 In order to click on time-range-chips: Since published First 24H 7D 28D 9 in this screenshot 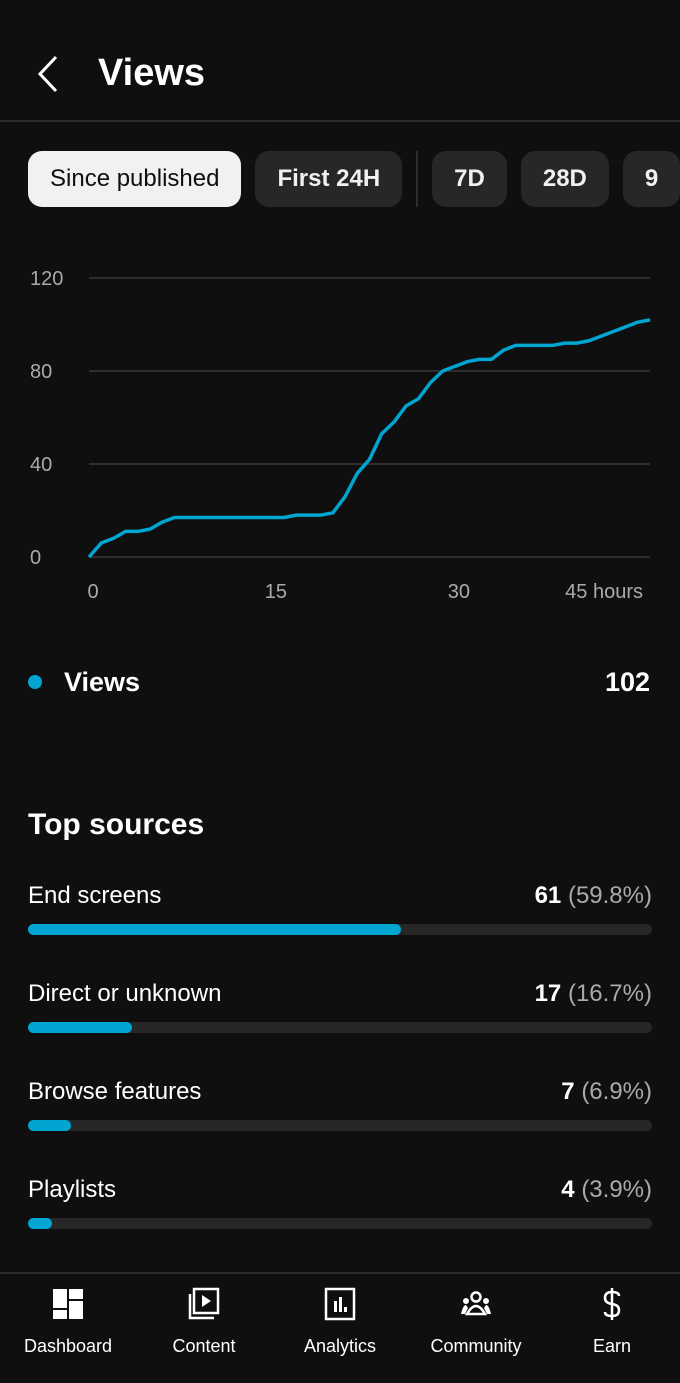, I will do `click(354, 179)`.